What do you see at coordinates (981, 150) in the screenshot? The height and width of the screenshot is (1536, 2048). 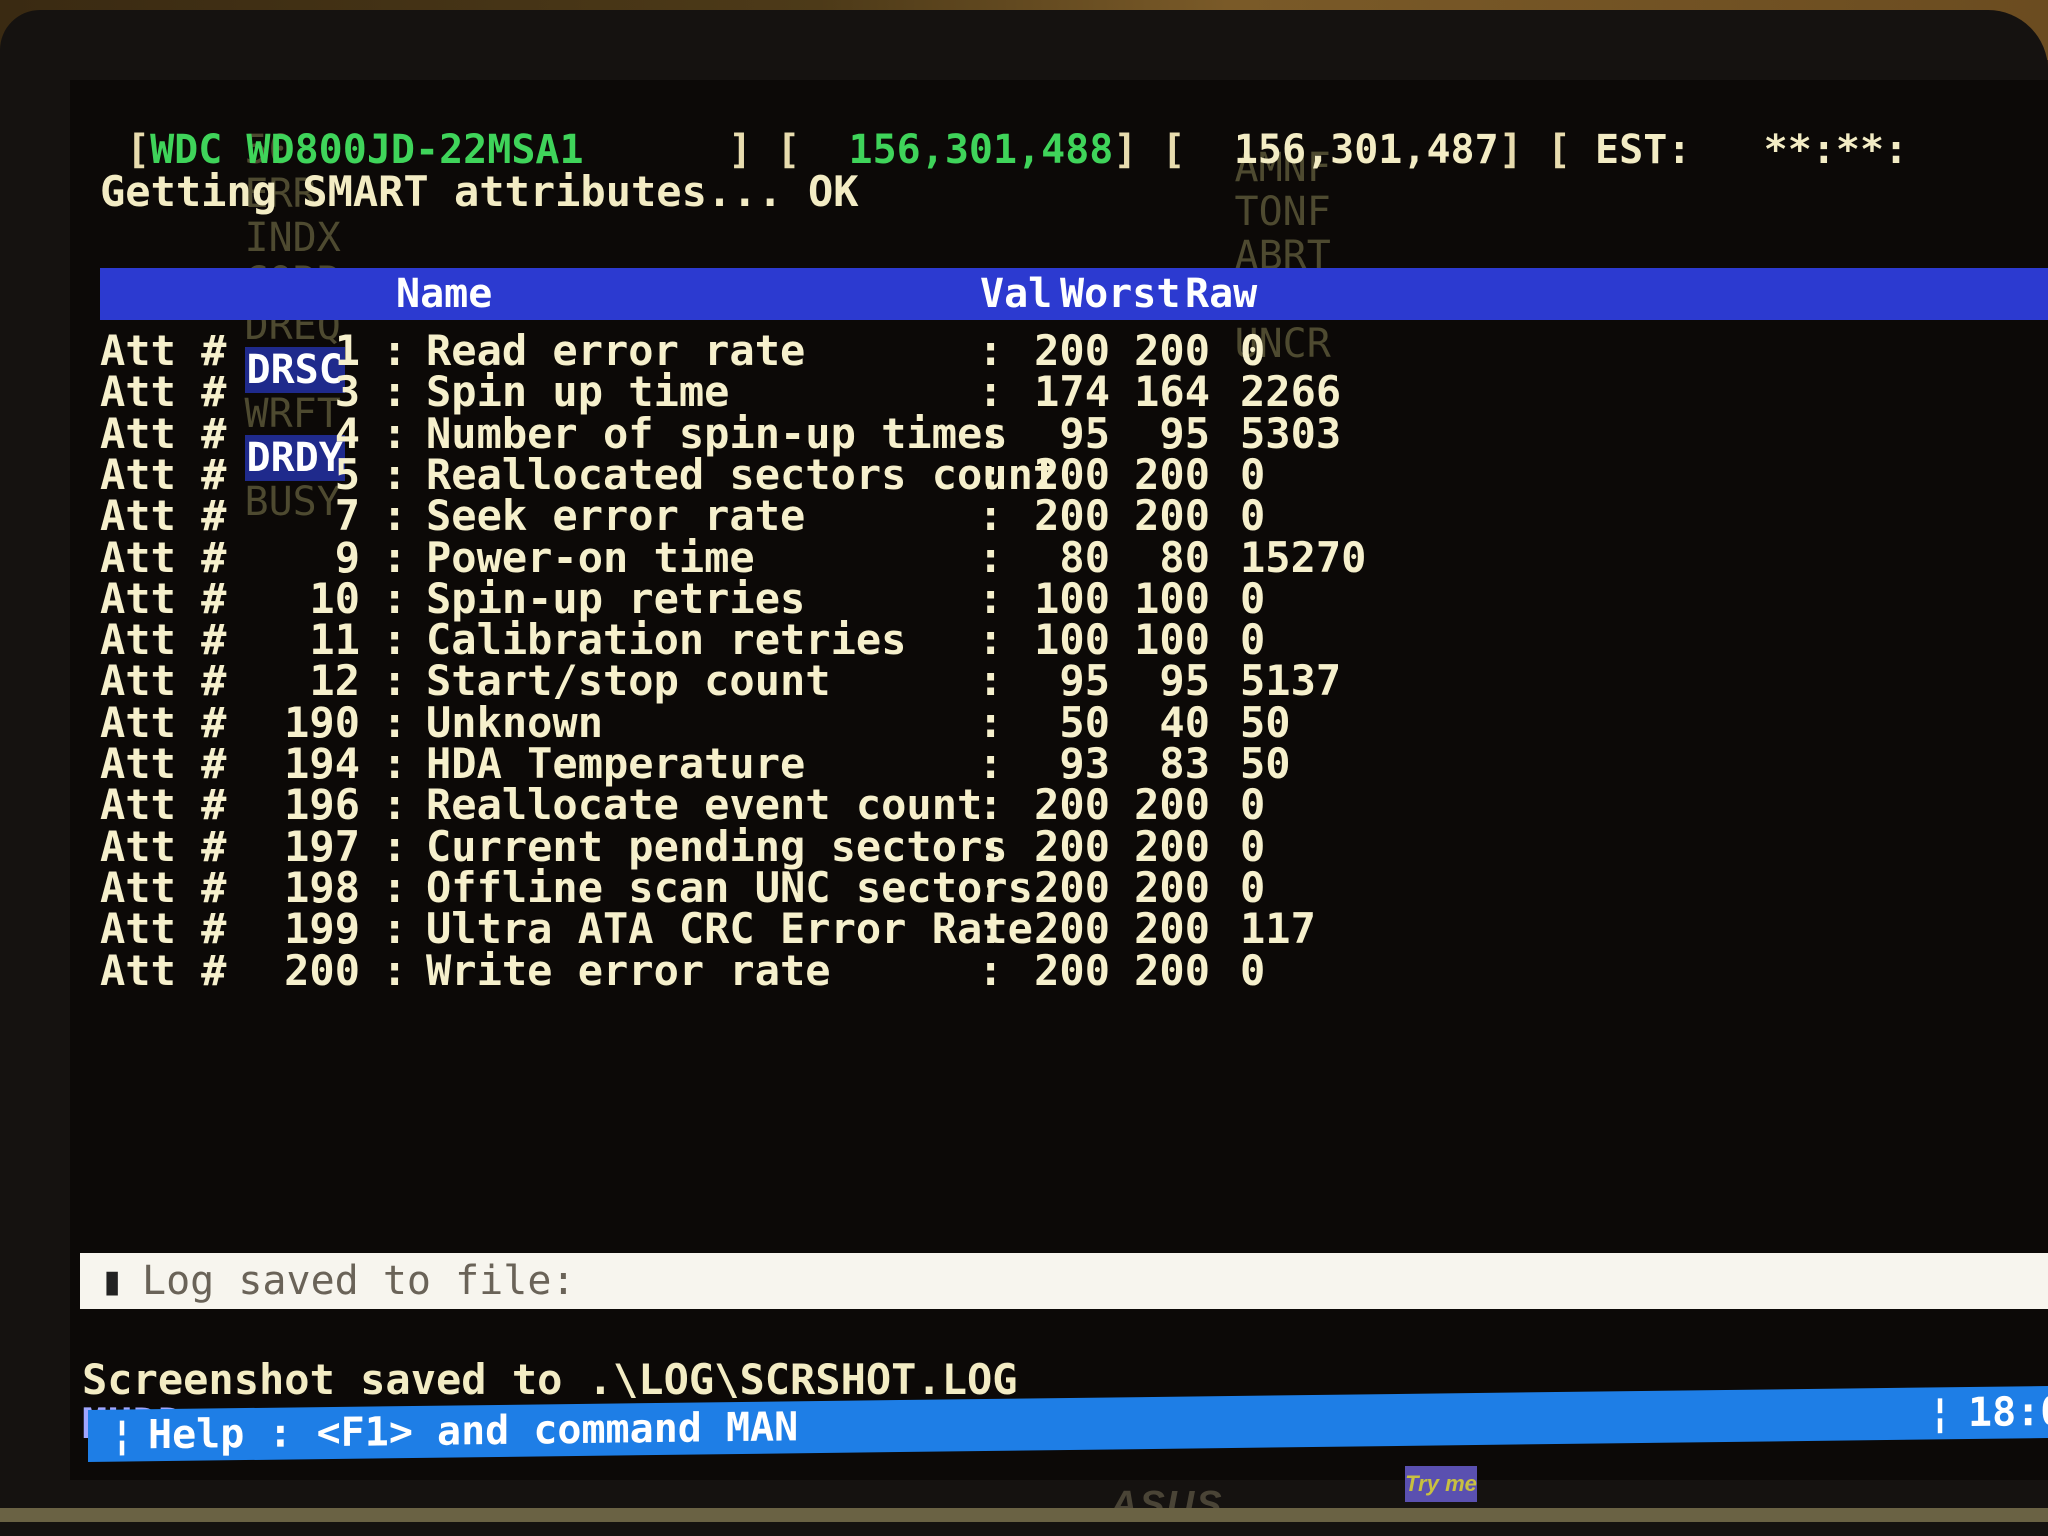 I see `total-lba: 156,301,488` at bounding box center [981, 150].